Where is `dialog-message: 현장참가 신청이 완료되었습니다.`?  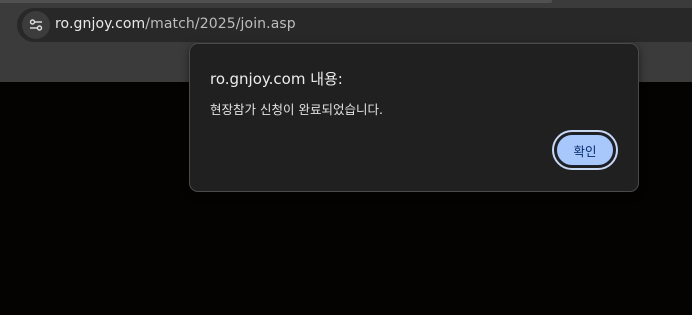
dialog-message: 현장참가 신청이 완료되었습니다. is located at coordinates (296, 109).